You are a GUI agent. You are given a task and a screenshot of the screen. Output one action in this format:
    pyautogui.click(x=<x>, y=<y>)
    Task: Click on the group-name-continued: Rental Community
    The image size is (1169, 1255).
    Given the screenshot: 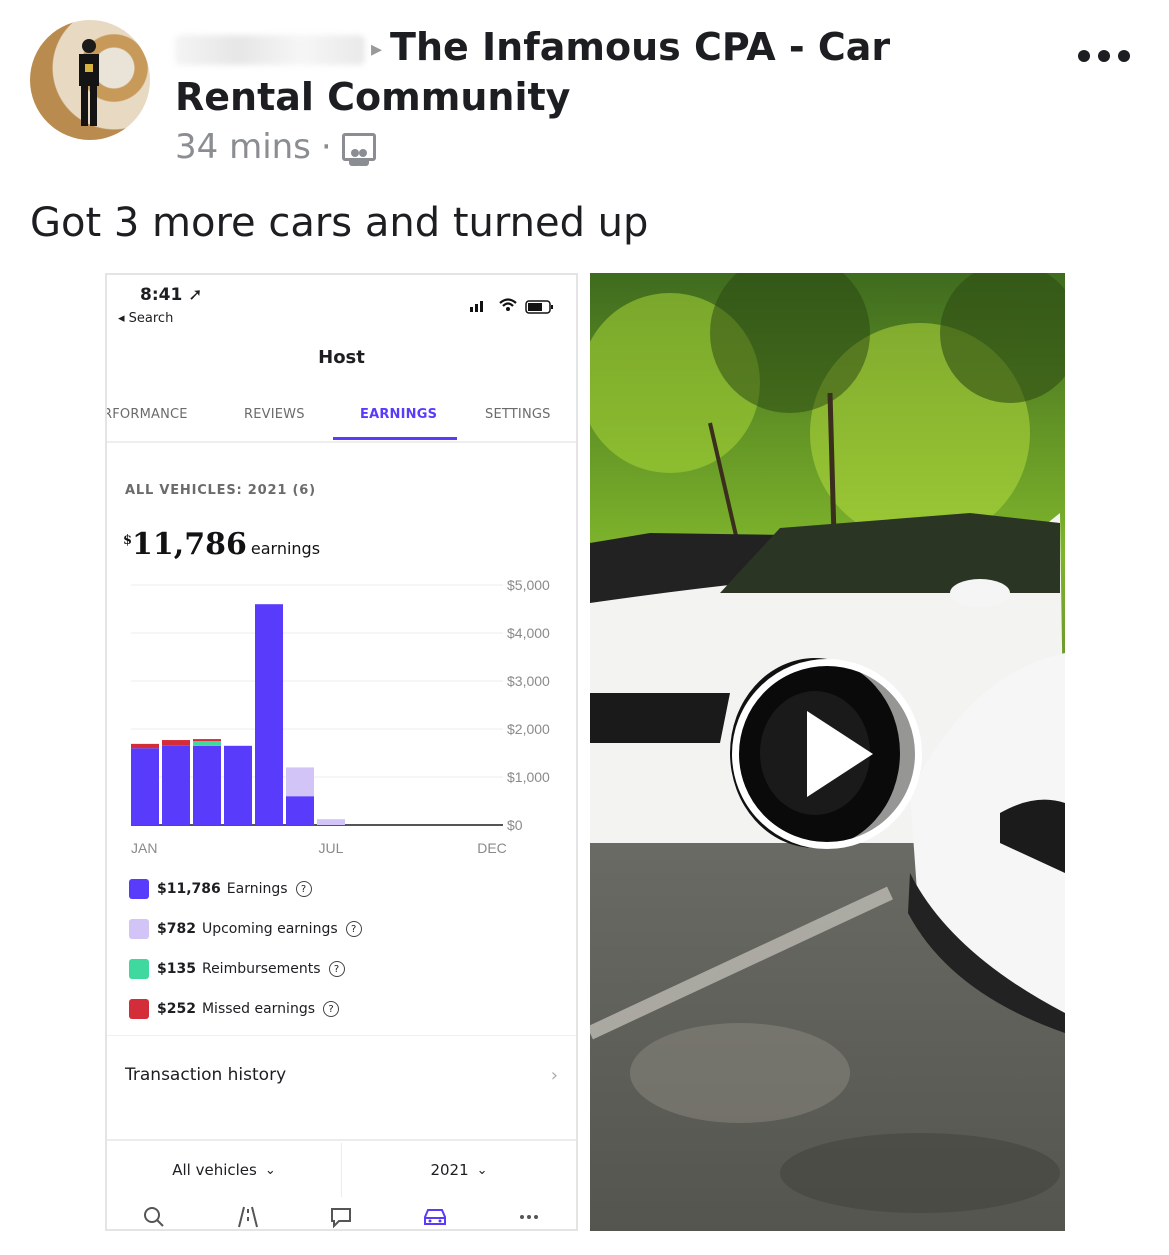 What is the action you would take?
    pyautogui.click(x=372, y=97)
    